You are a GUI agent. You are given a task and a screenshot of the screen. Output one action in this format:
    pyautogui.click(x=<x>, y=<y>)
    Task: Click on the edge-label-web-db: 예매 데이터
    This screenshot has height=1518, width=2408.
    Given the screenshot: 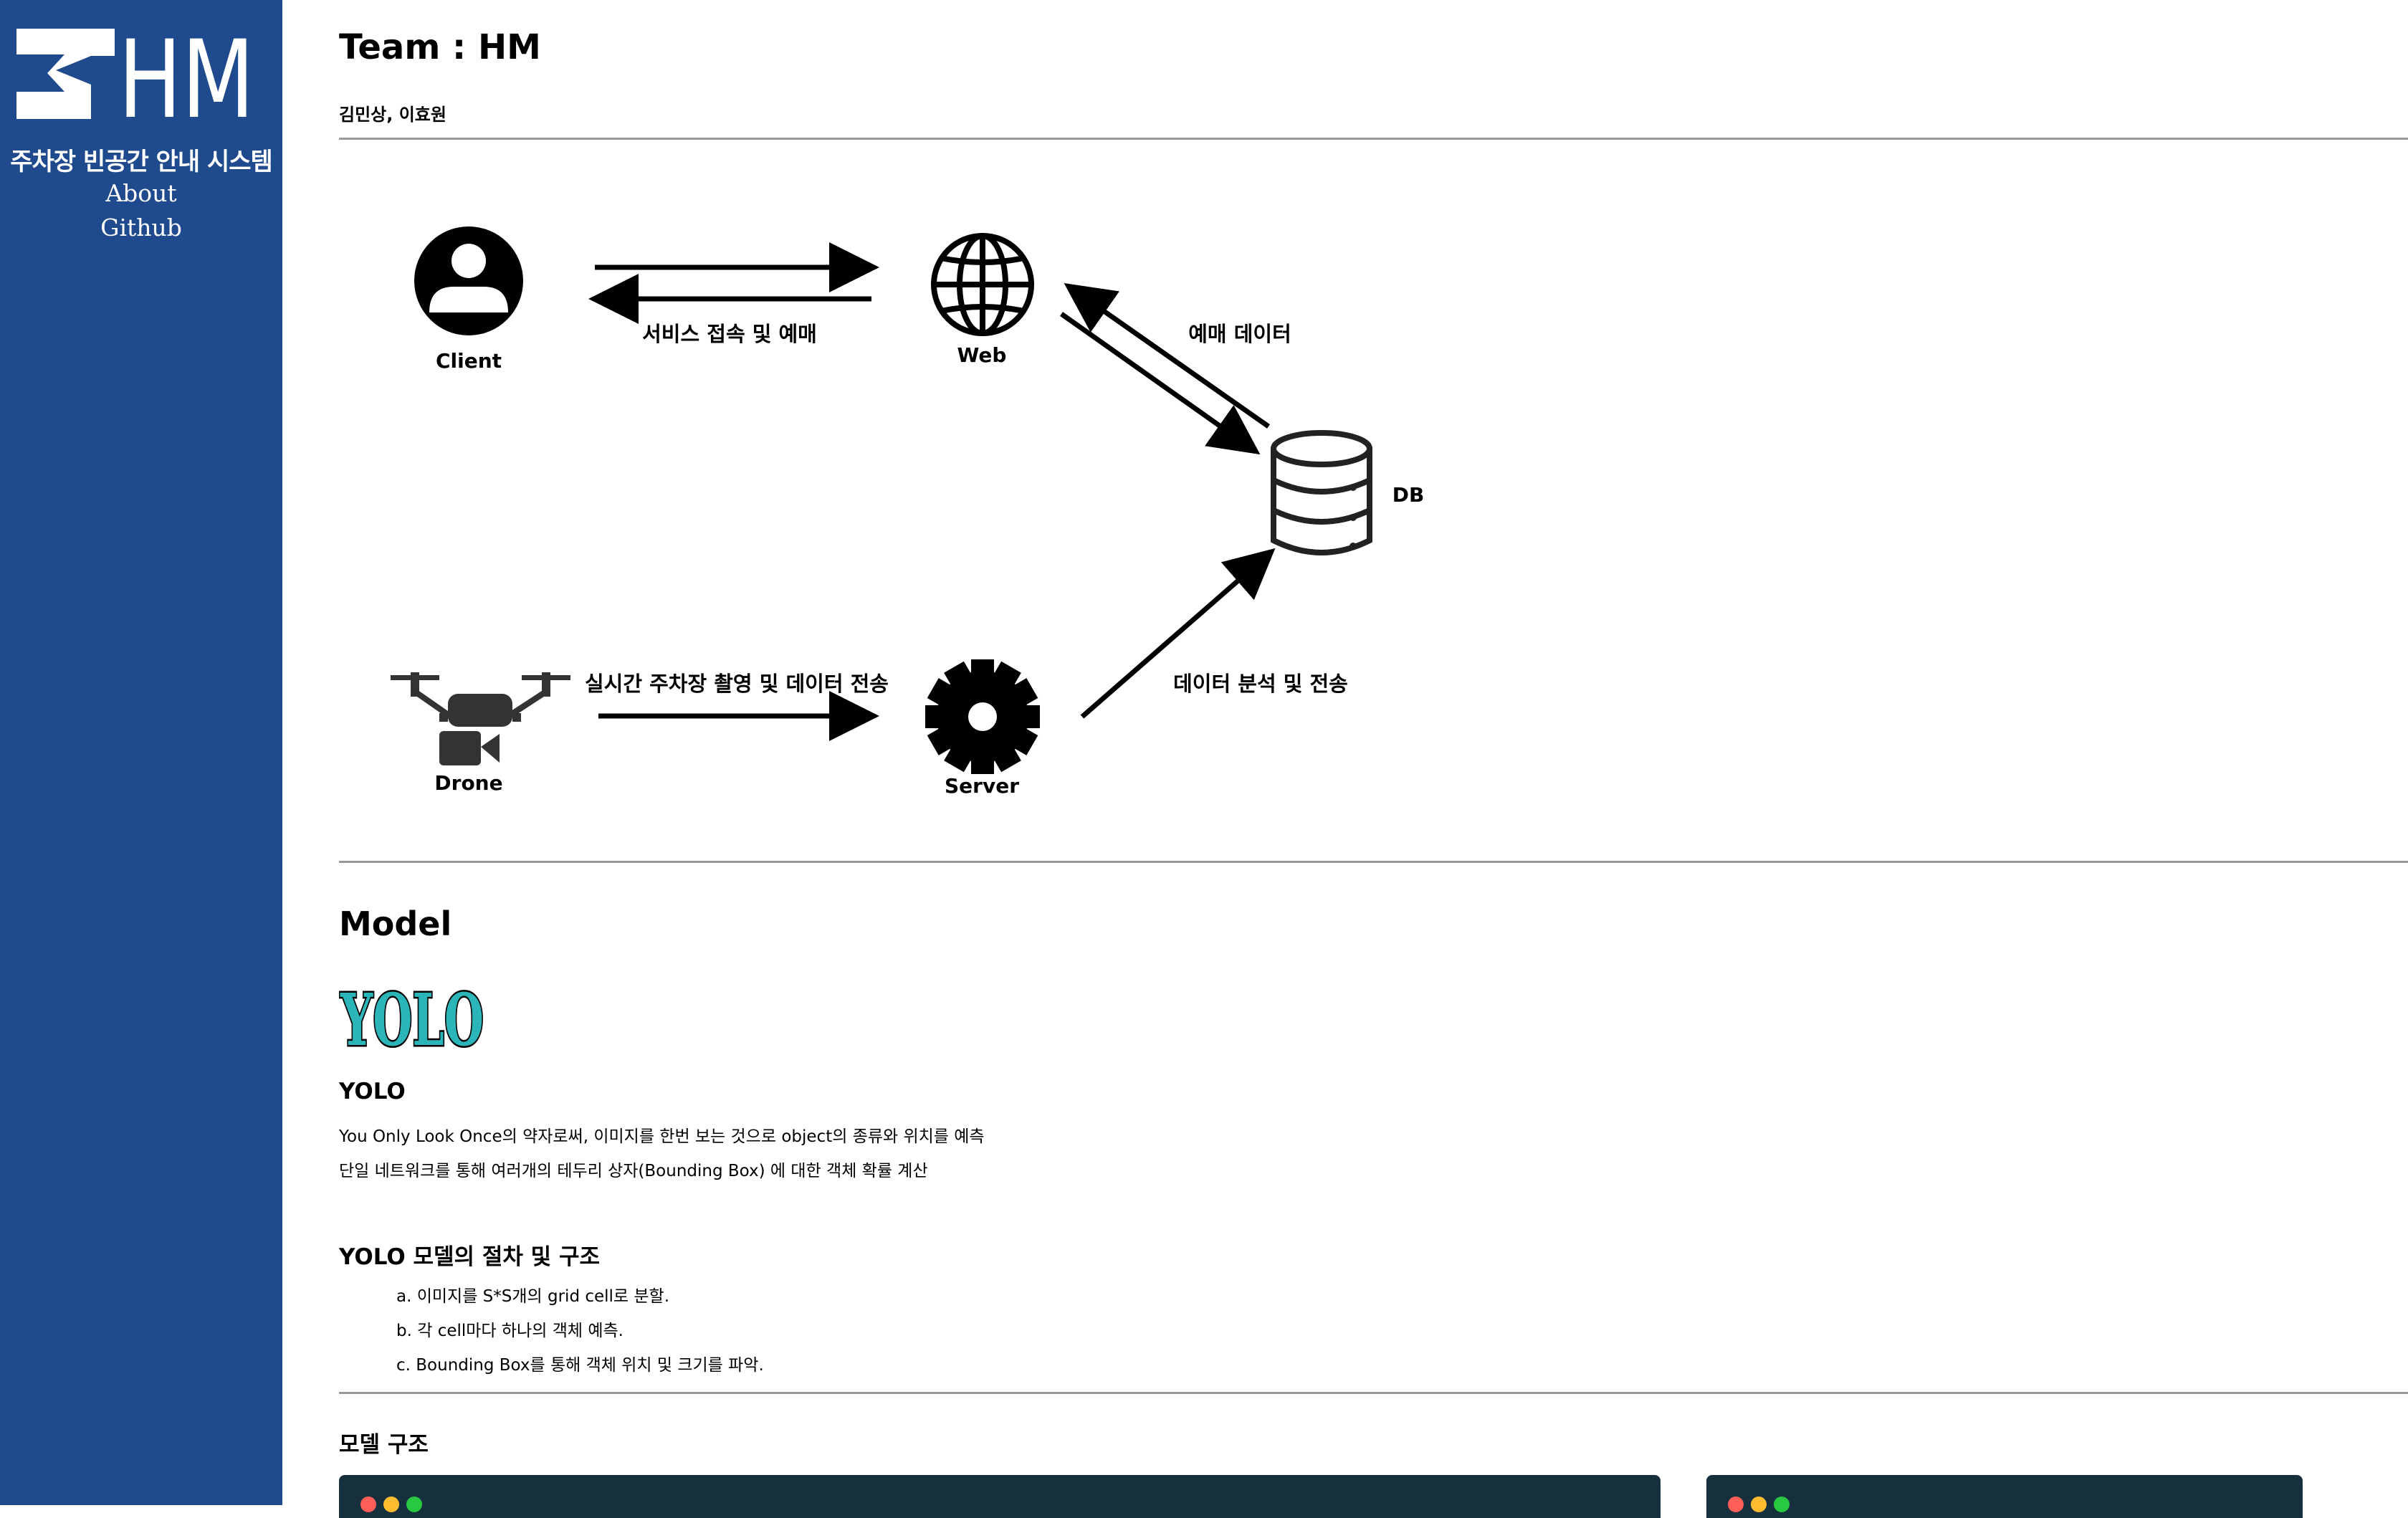 What is the action you would take?
    pyautogui.click(x=1239, y=334)
    